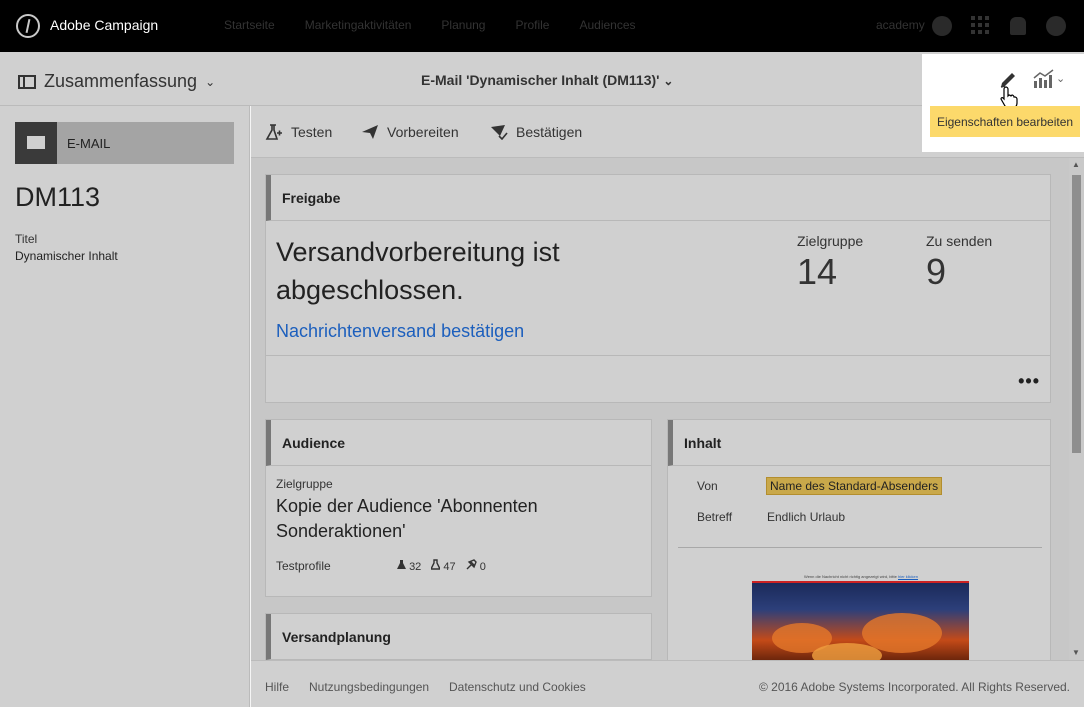  What do you see at coordinates (312, 132) in the screenshot?
I see `test-label: Testen` at bounding box center [312, 132].